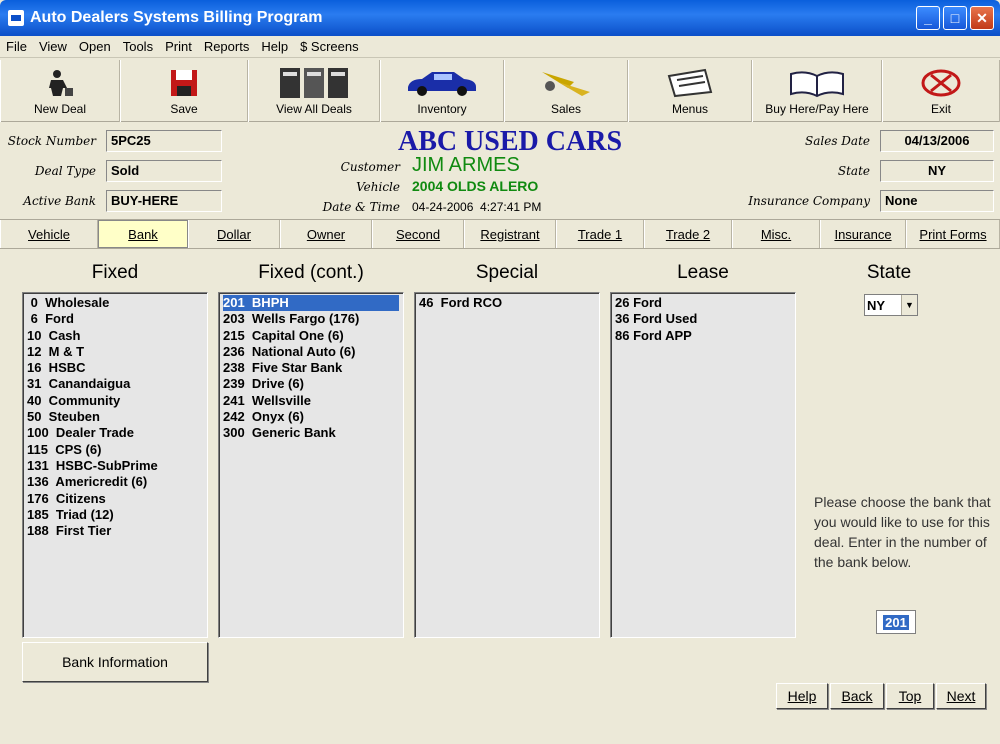 The height and width of the screenshot is (744, 1000). Describe the element at coordinates (953, 234) in the screenshot. I see `tab-print-forms: Print Forms` at that location.